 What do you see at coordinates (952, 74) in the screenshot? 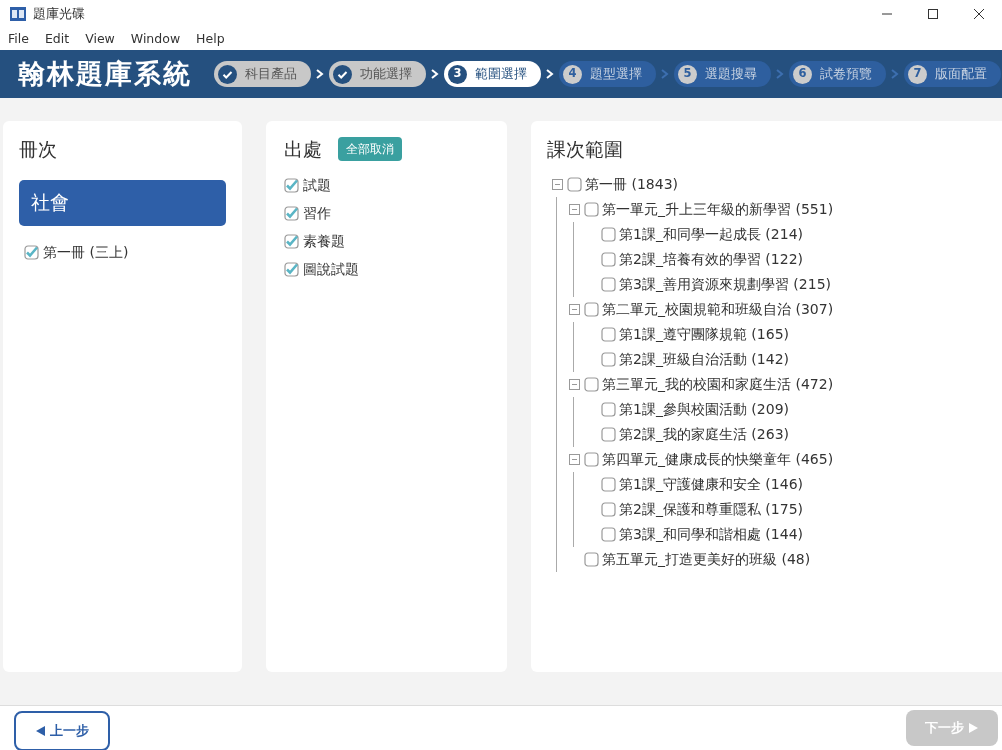
I see `step-tab: 7 版面配置` at bounding box center [952, 74].